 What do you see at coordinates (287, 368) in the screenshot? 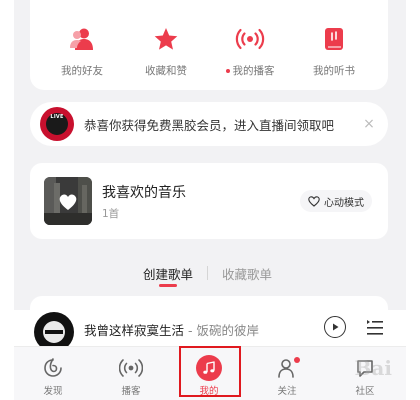
I see `follow-icon` at bounding box center [287, 368].